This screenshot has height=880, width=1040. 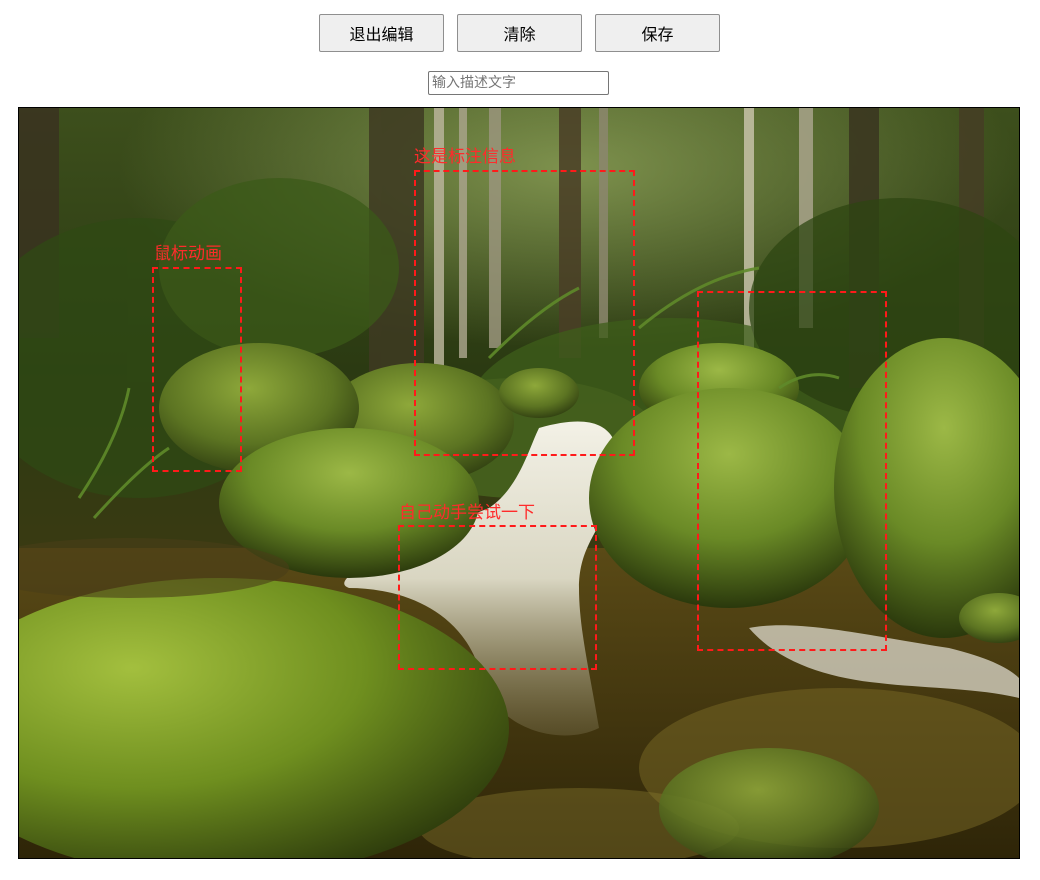 What do you see at coordinates (467, 513) in the screenshot?
I see `annotation-label: 自己动手尝试一下` at bounding box center [467, 513].